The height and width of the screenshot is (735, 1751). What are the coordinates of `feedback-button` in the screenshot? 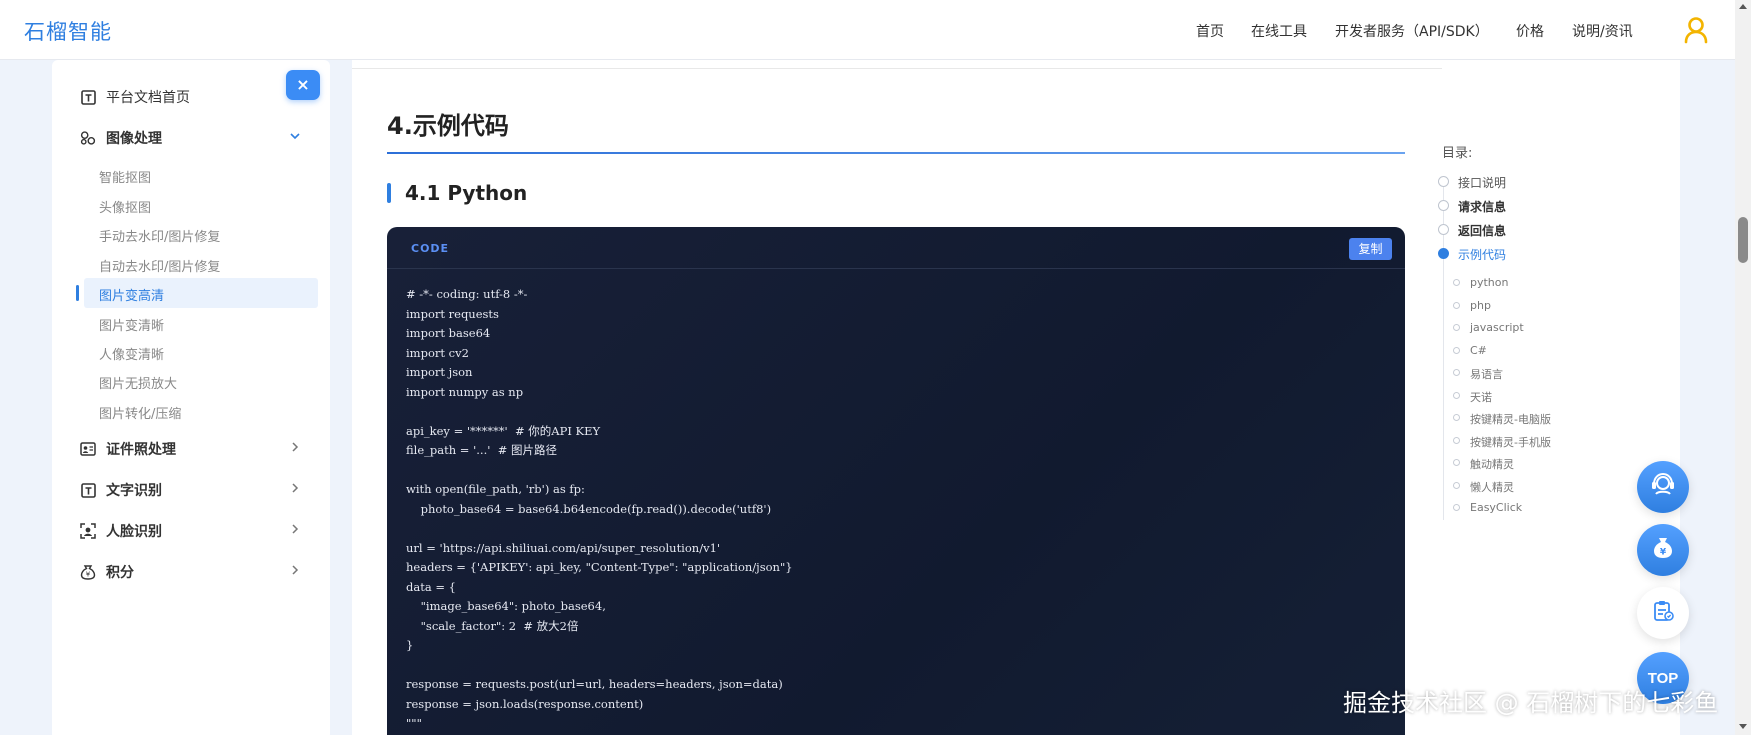 It's located at (1663, 613).